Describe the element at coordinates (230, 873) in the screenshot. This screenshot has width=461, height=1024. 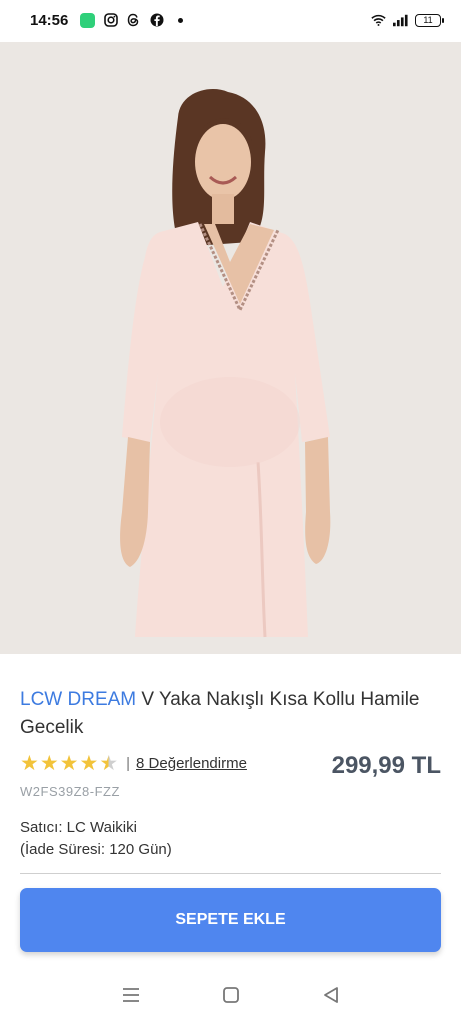
I see `divider` at that location.